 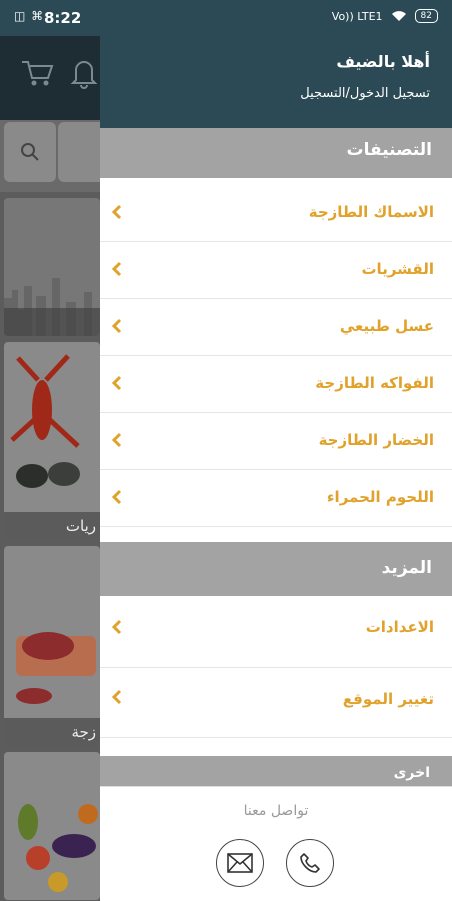 I want to click on background-header, so click(x=50, y=78).